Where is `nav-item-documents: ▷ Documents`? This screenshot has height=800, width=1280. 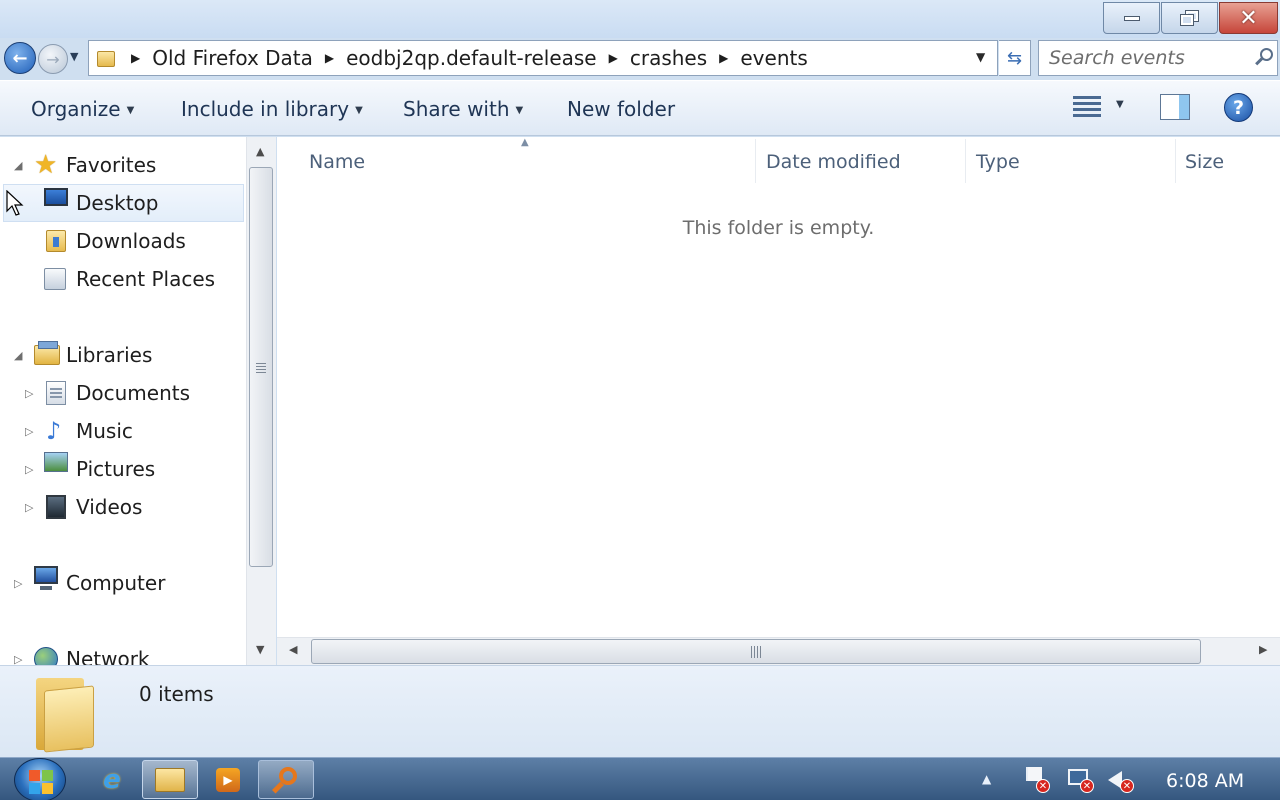 nav-item-documents: ▷ Documents is located at coordinates (123, 393).